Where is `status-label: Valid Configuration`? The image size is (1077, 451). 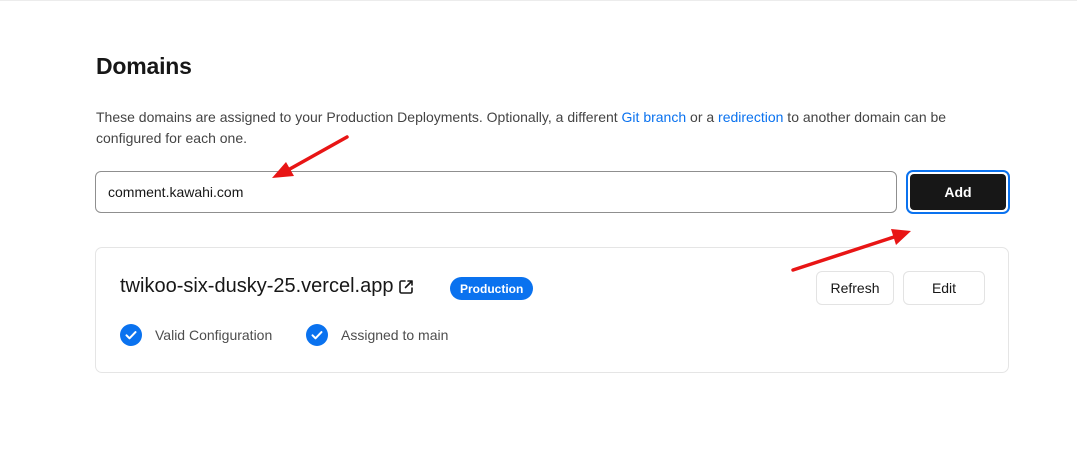
status-label: Valid Configuration is located at coordinates (214, 335).